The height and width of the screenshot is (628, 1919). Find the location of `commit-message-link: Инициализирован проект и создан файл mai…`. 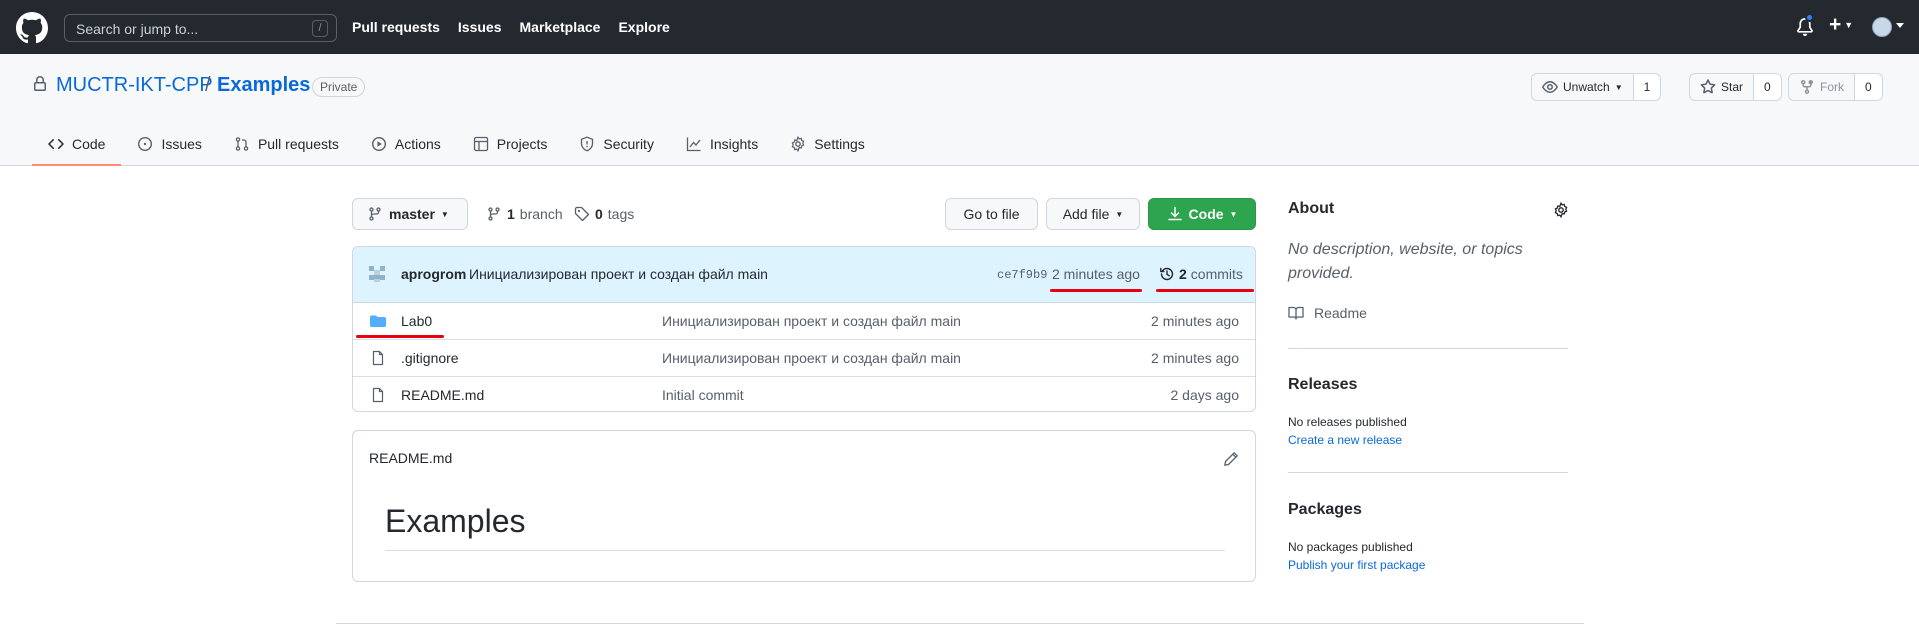

commit-message-link: Инициализирован проект и создан файл mai… is located at coordinates (618, 274).